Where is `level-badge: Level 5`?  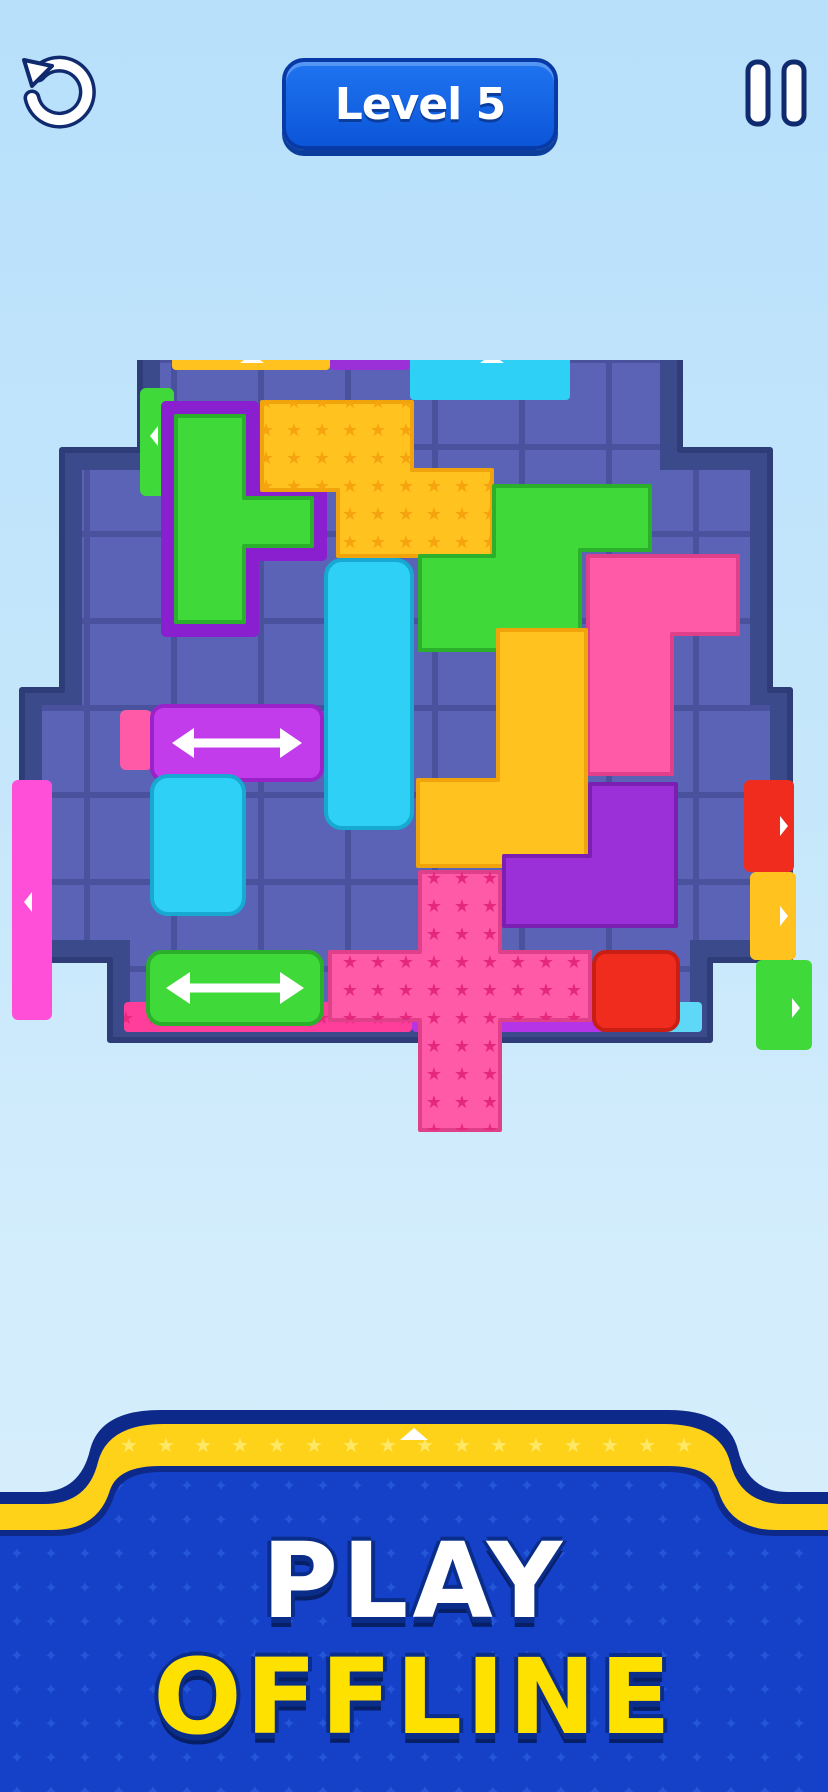
level-badge: Level 5 is located at coordinates (420, 104).